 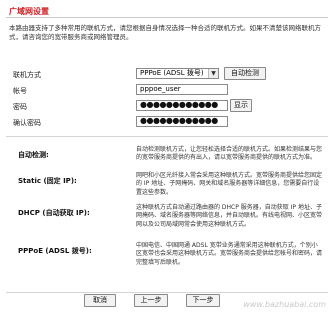 I want to click on divider, so click(x=167, y=136).